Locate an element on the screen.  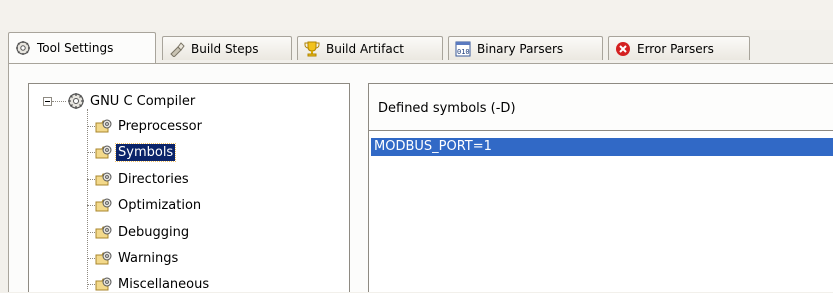
tab-error-parsers-label: Error Parsers is located at coordinates (675, 48).